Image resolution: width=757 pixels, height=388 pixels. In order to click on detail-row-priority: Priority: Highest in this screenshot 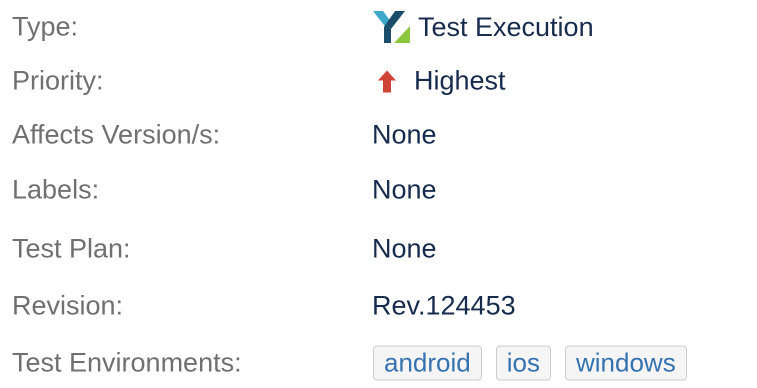, I will do `click(378, 81)`.